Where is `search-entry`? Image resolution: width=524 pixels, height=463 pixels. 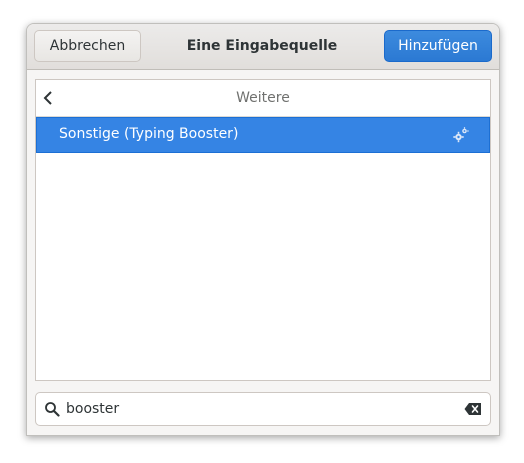 search-entry is located at coordinates (263, 409).